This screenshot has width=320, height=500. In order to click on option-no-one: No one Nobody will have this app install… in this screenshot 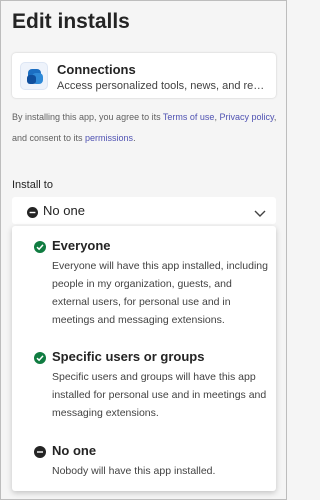, I will do `click(144, 458)`.